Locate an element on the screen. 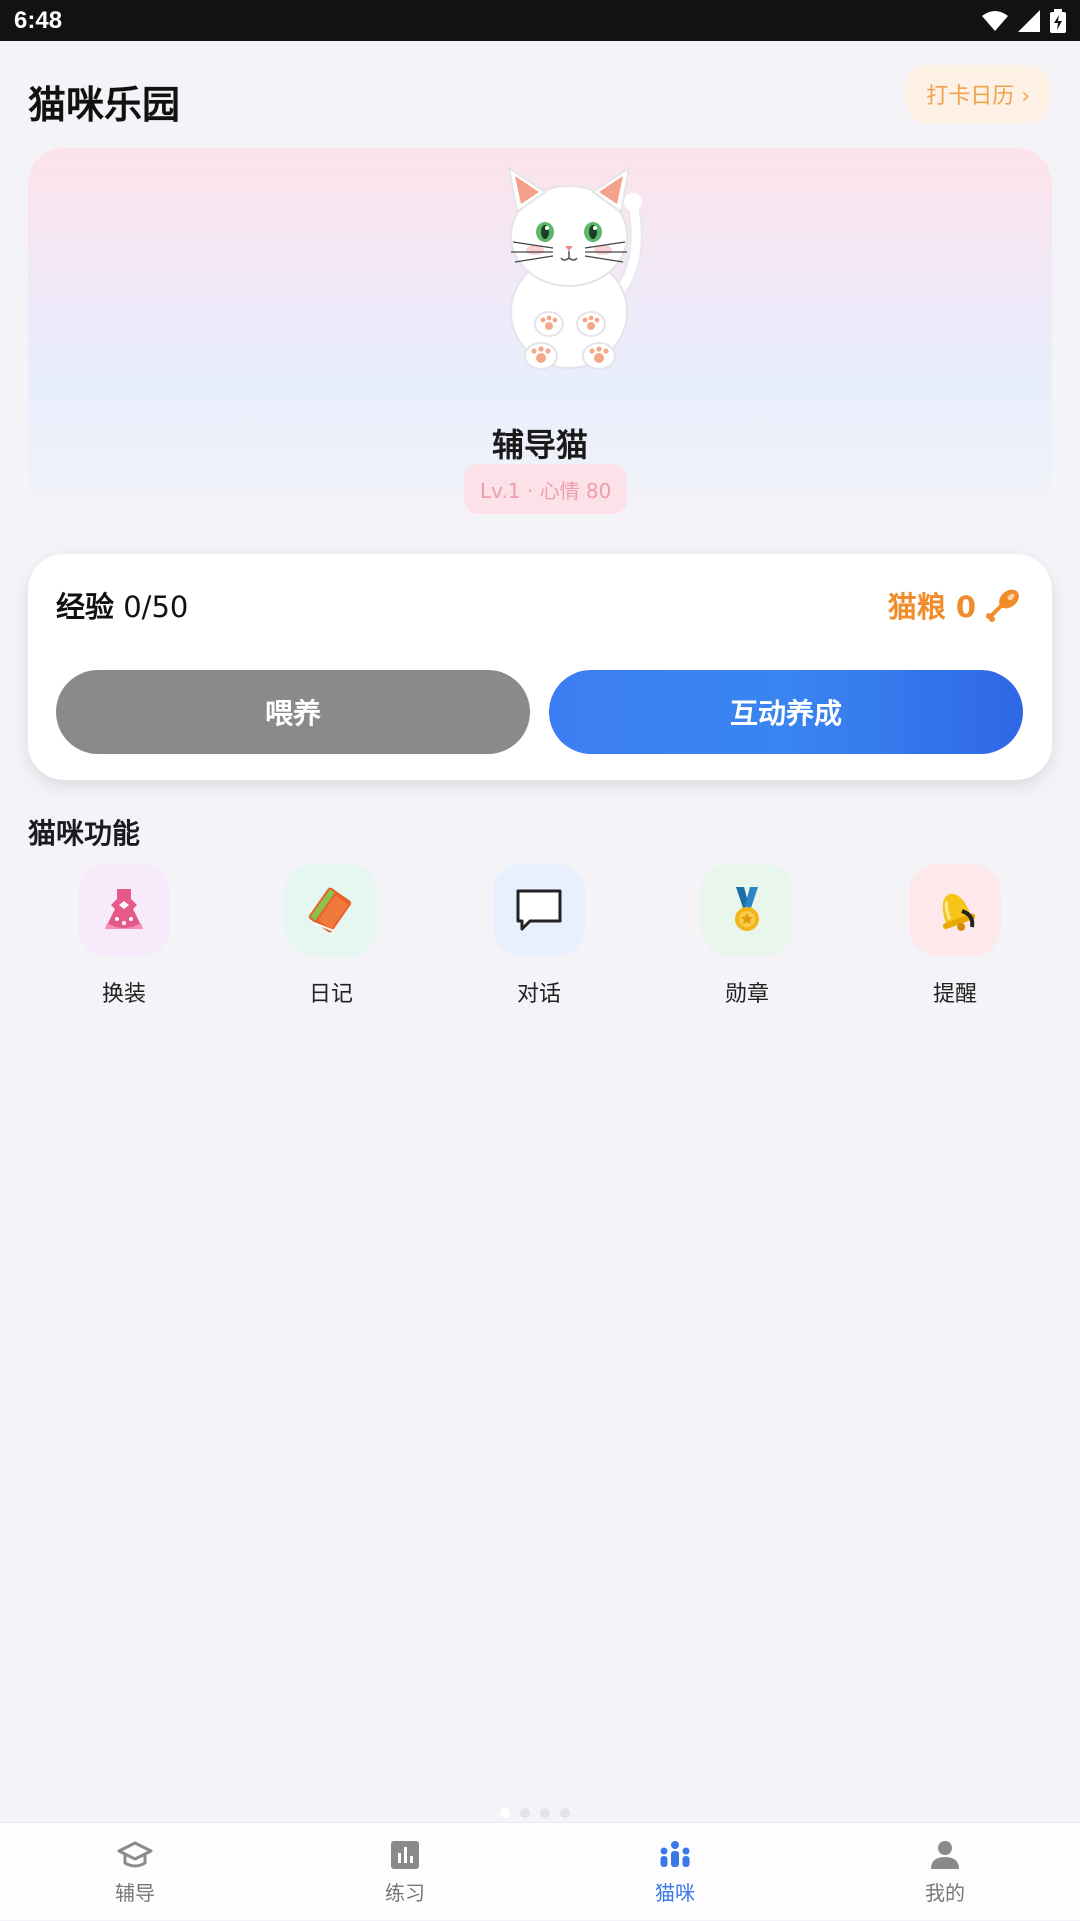 The width and height of the screenshot is (1080, 1921). features-grid: 换装 日记 对话 勋章 提醒 is located at coordinates (540, 939).